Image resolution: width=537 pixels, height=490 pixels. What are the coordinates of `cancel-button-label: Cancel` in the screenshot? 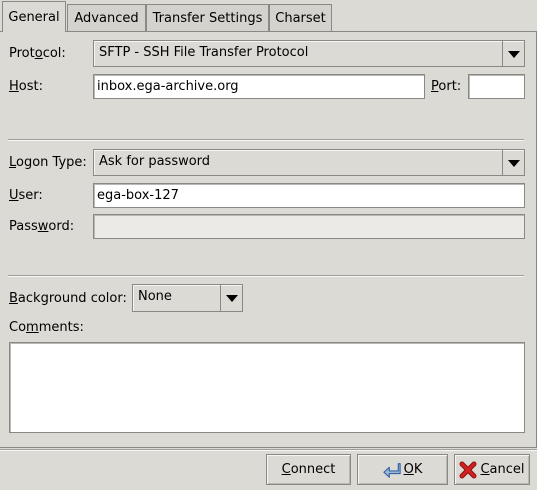 It's located at (502, 469).